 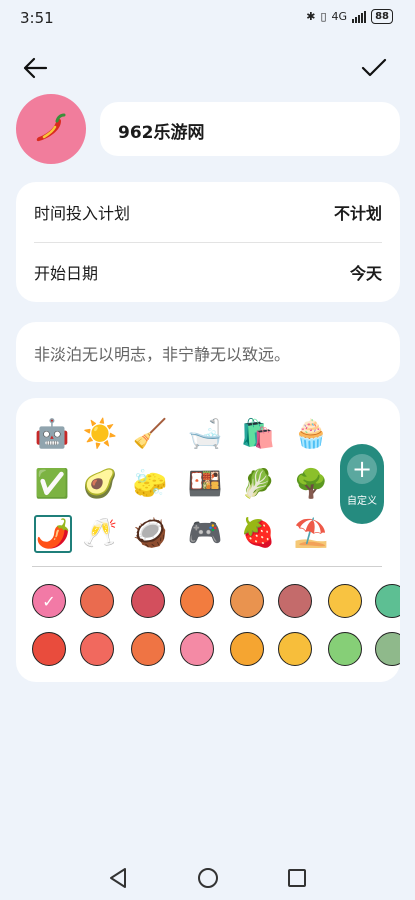 I want to click on back-arrow-icon, so click(x=35, y=68).